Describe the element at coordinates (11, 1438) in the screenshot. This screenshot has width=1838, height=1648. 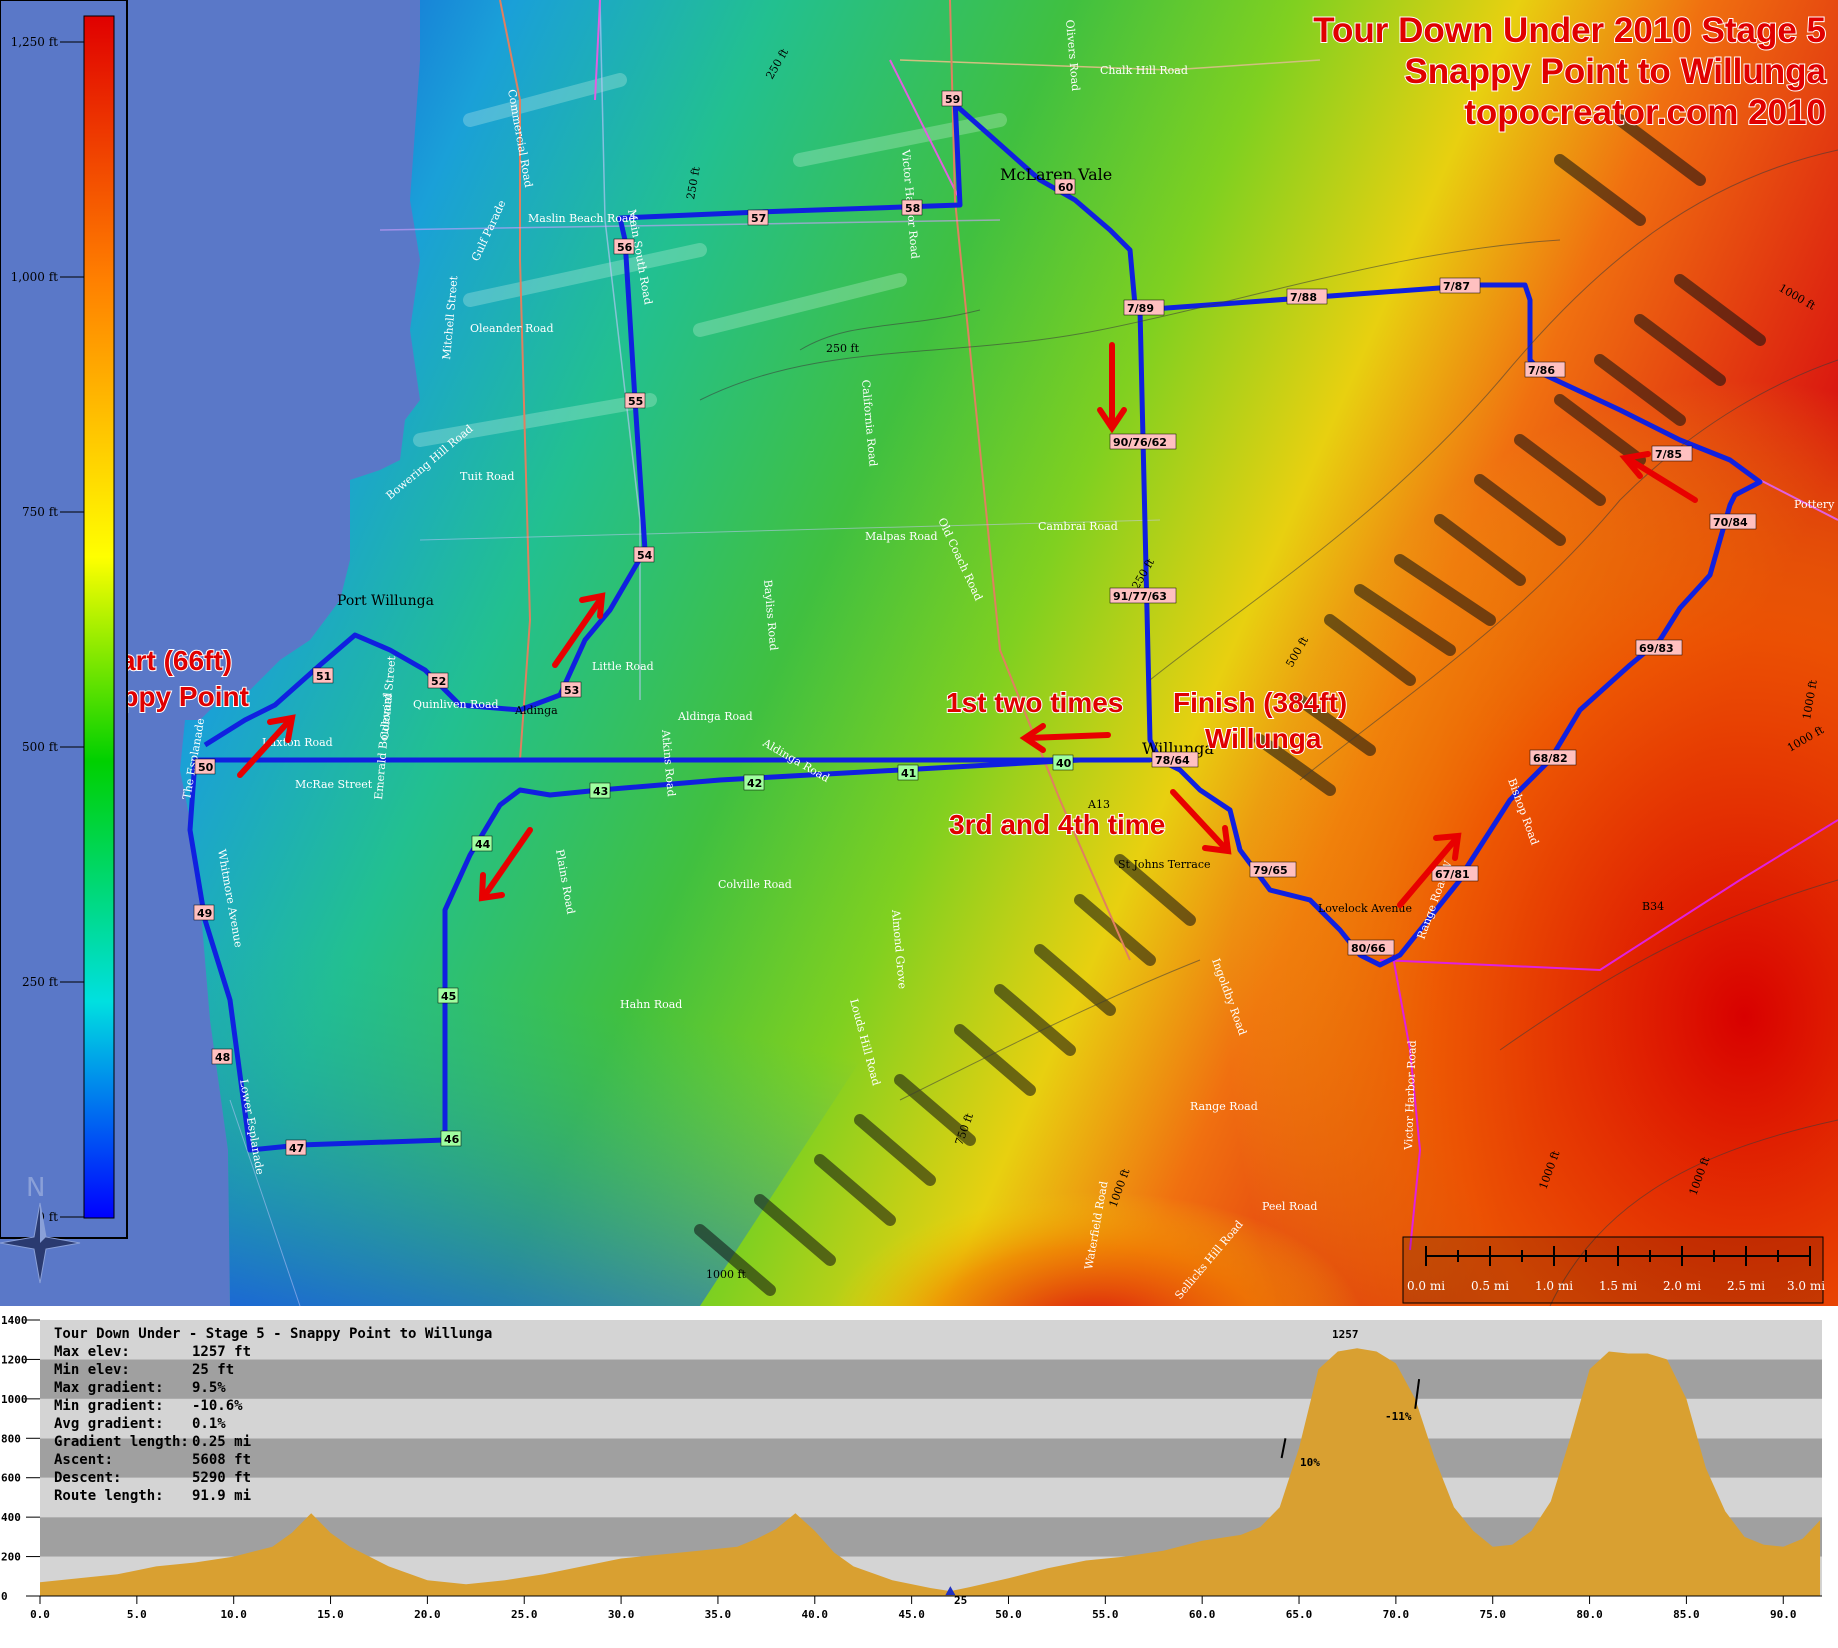
I see `y-tick-label: 800` at that location.